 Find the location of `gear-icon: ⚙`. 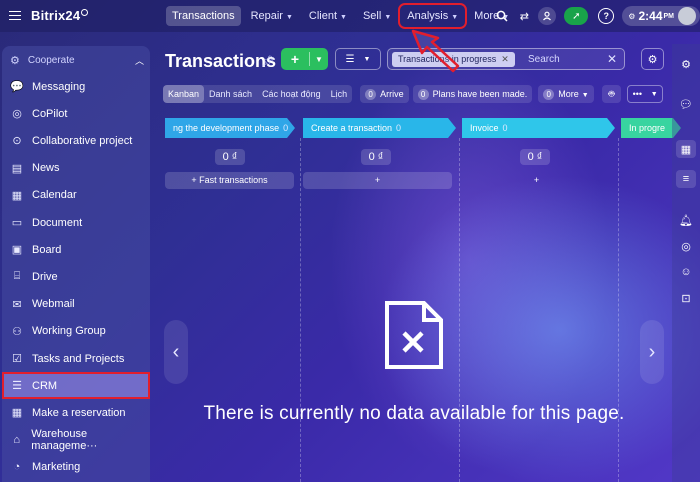

gear-icon: ⚙ is located at coordinates (632, 16).